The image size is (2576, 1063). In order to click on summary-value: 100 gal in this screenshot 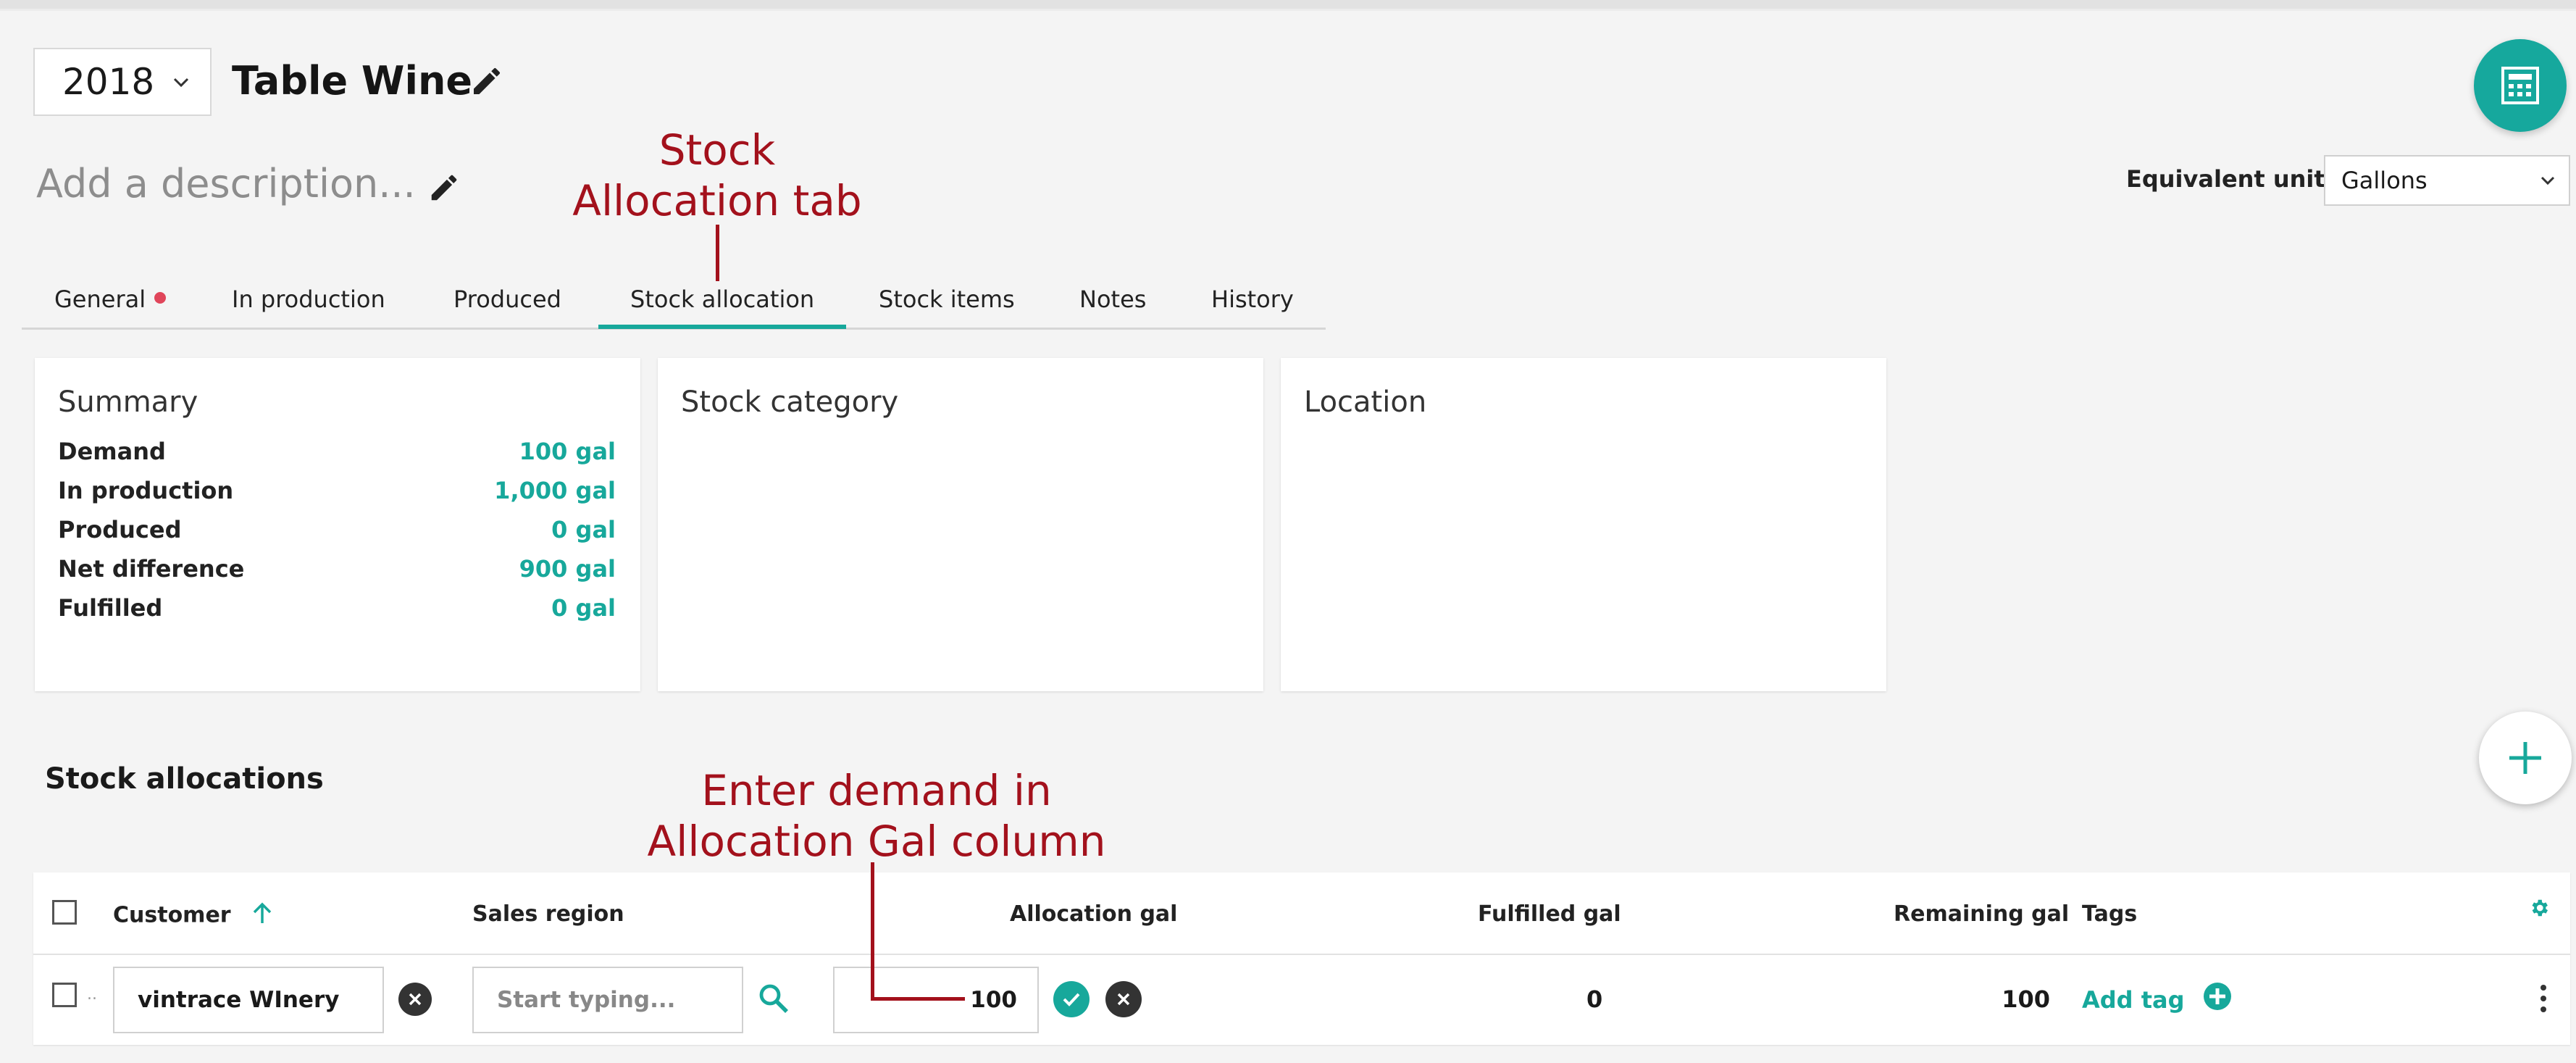, I will do `click(567, 451)`.